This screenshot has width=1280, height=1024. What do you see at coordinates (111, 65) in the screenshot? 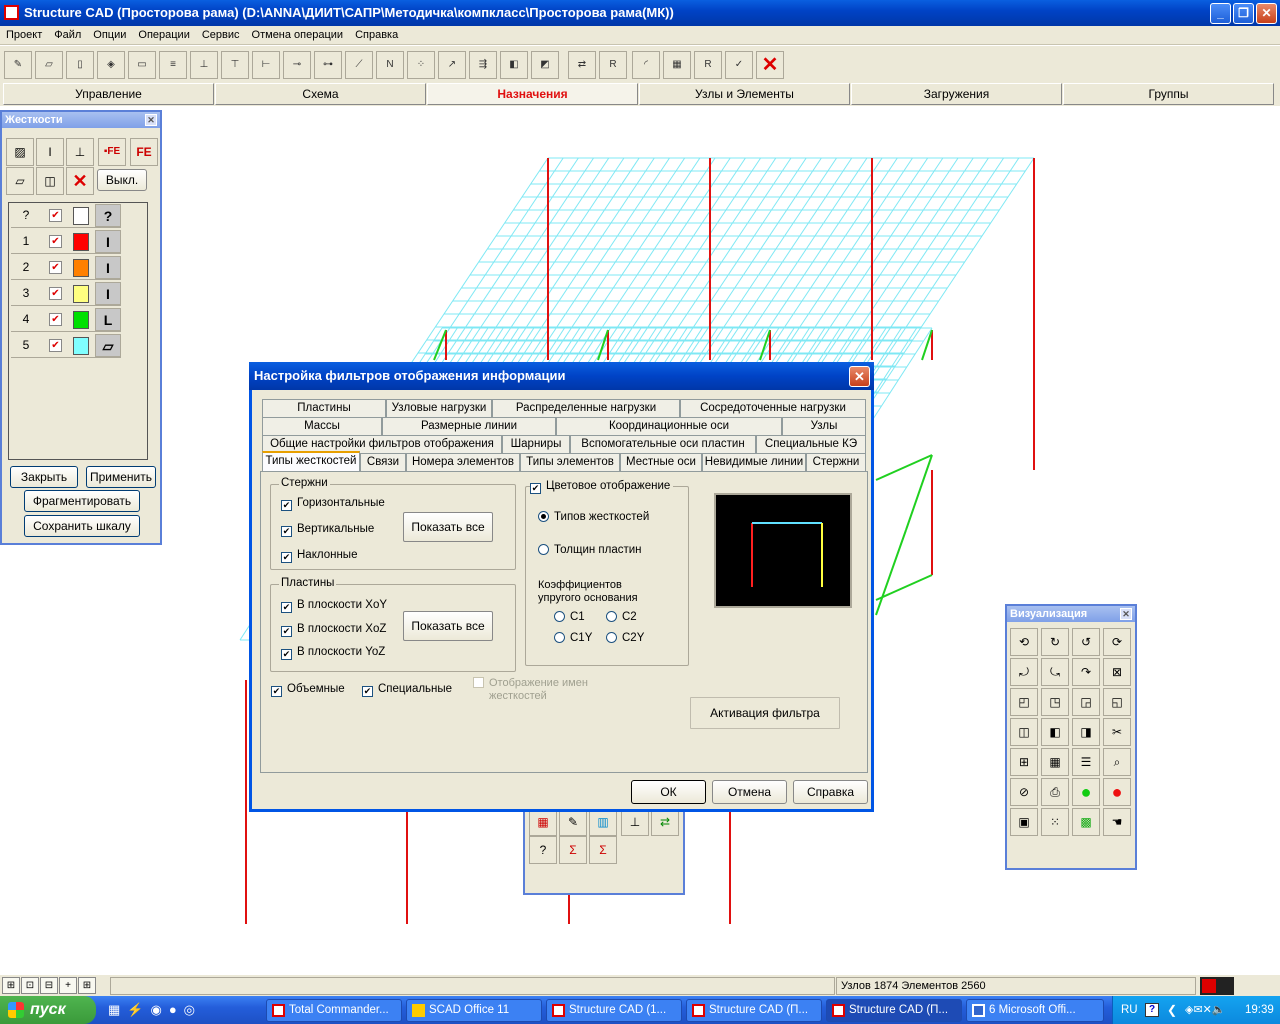
I see `tool-eraser-icon: ◈` at bounding box center [111, 65].